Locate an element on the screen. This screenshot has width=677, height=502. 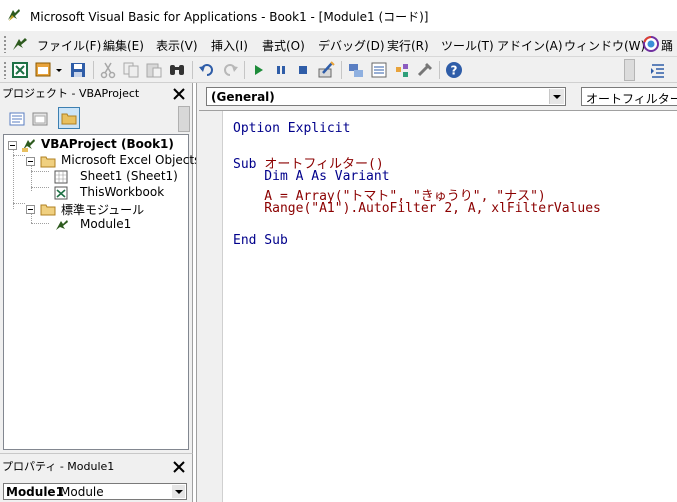
tree-item-excel-objects: Microsoft Excel Objects is located at coordinates (102, 161).